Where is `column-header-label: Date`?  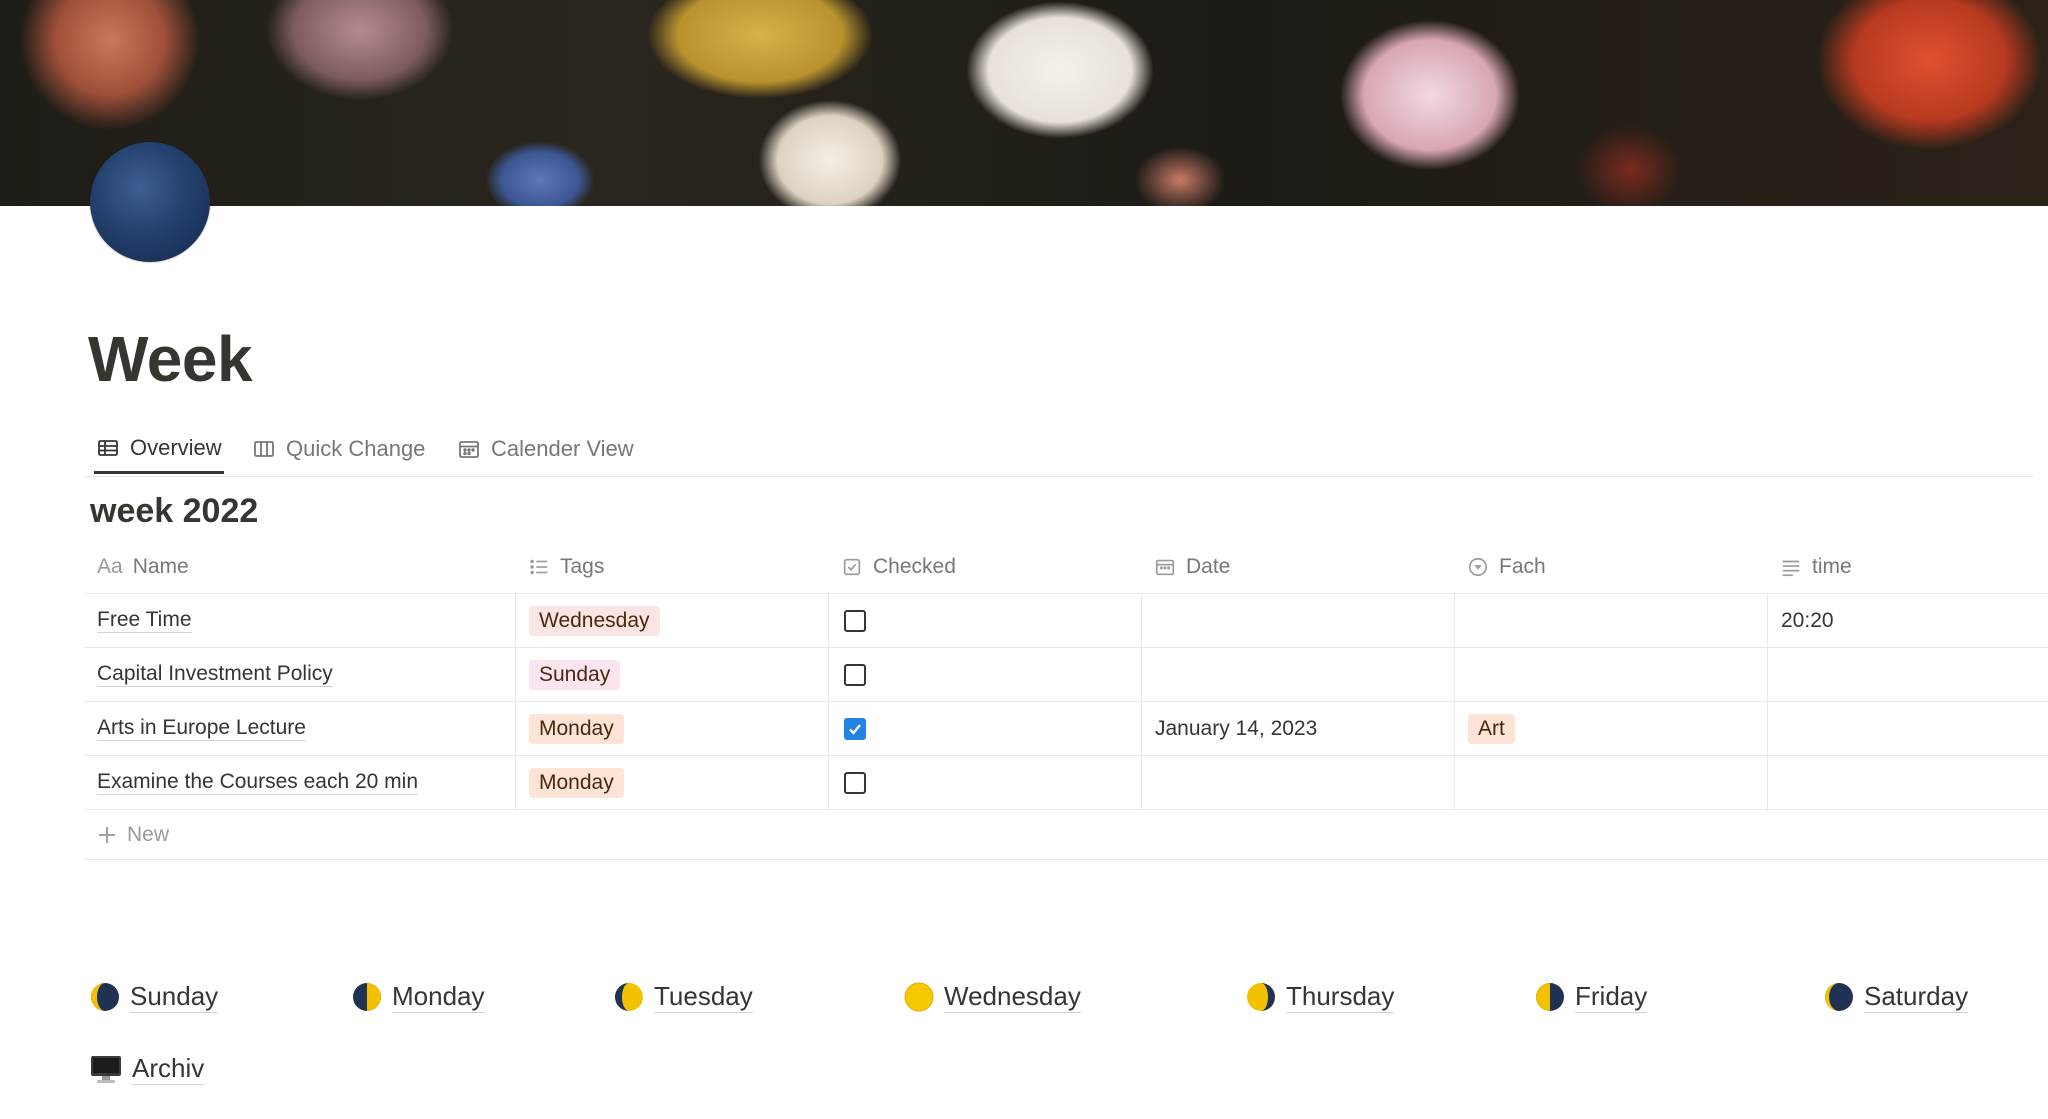 column-header-label: Date is located at coordinates (1208, 566).